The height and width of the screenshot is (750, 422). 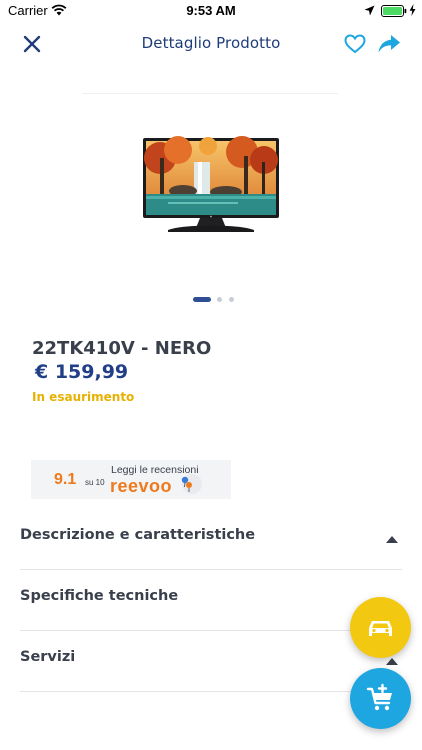 What do you see at coordinates (210, 93) in the screenshot?
I see `divider` at bounding box center [210, 93].